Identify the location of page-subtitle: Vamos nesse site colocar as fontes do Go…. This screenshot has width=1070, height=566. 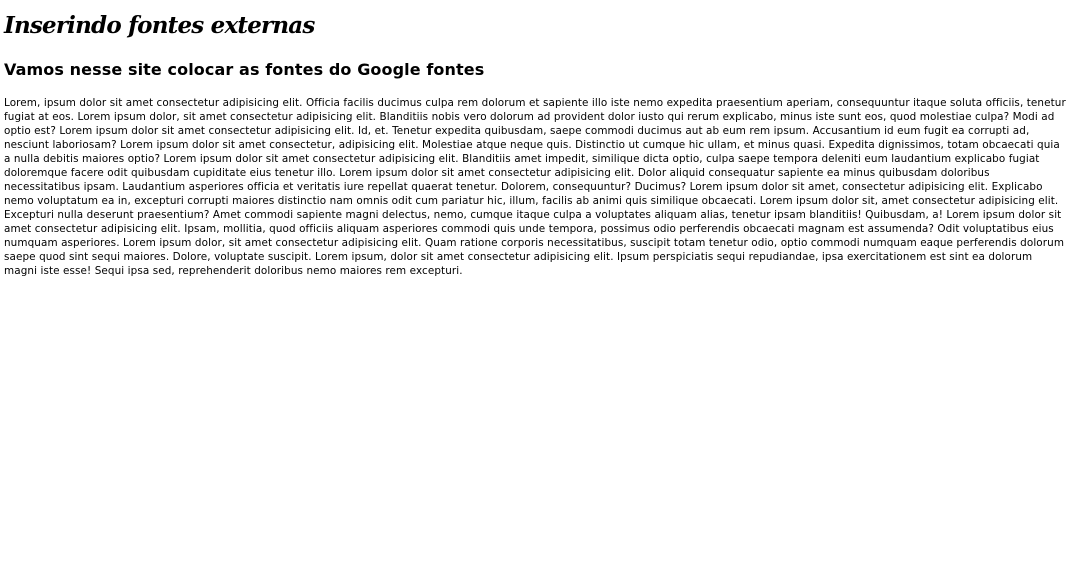
(244, 69).